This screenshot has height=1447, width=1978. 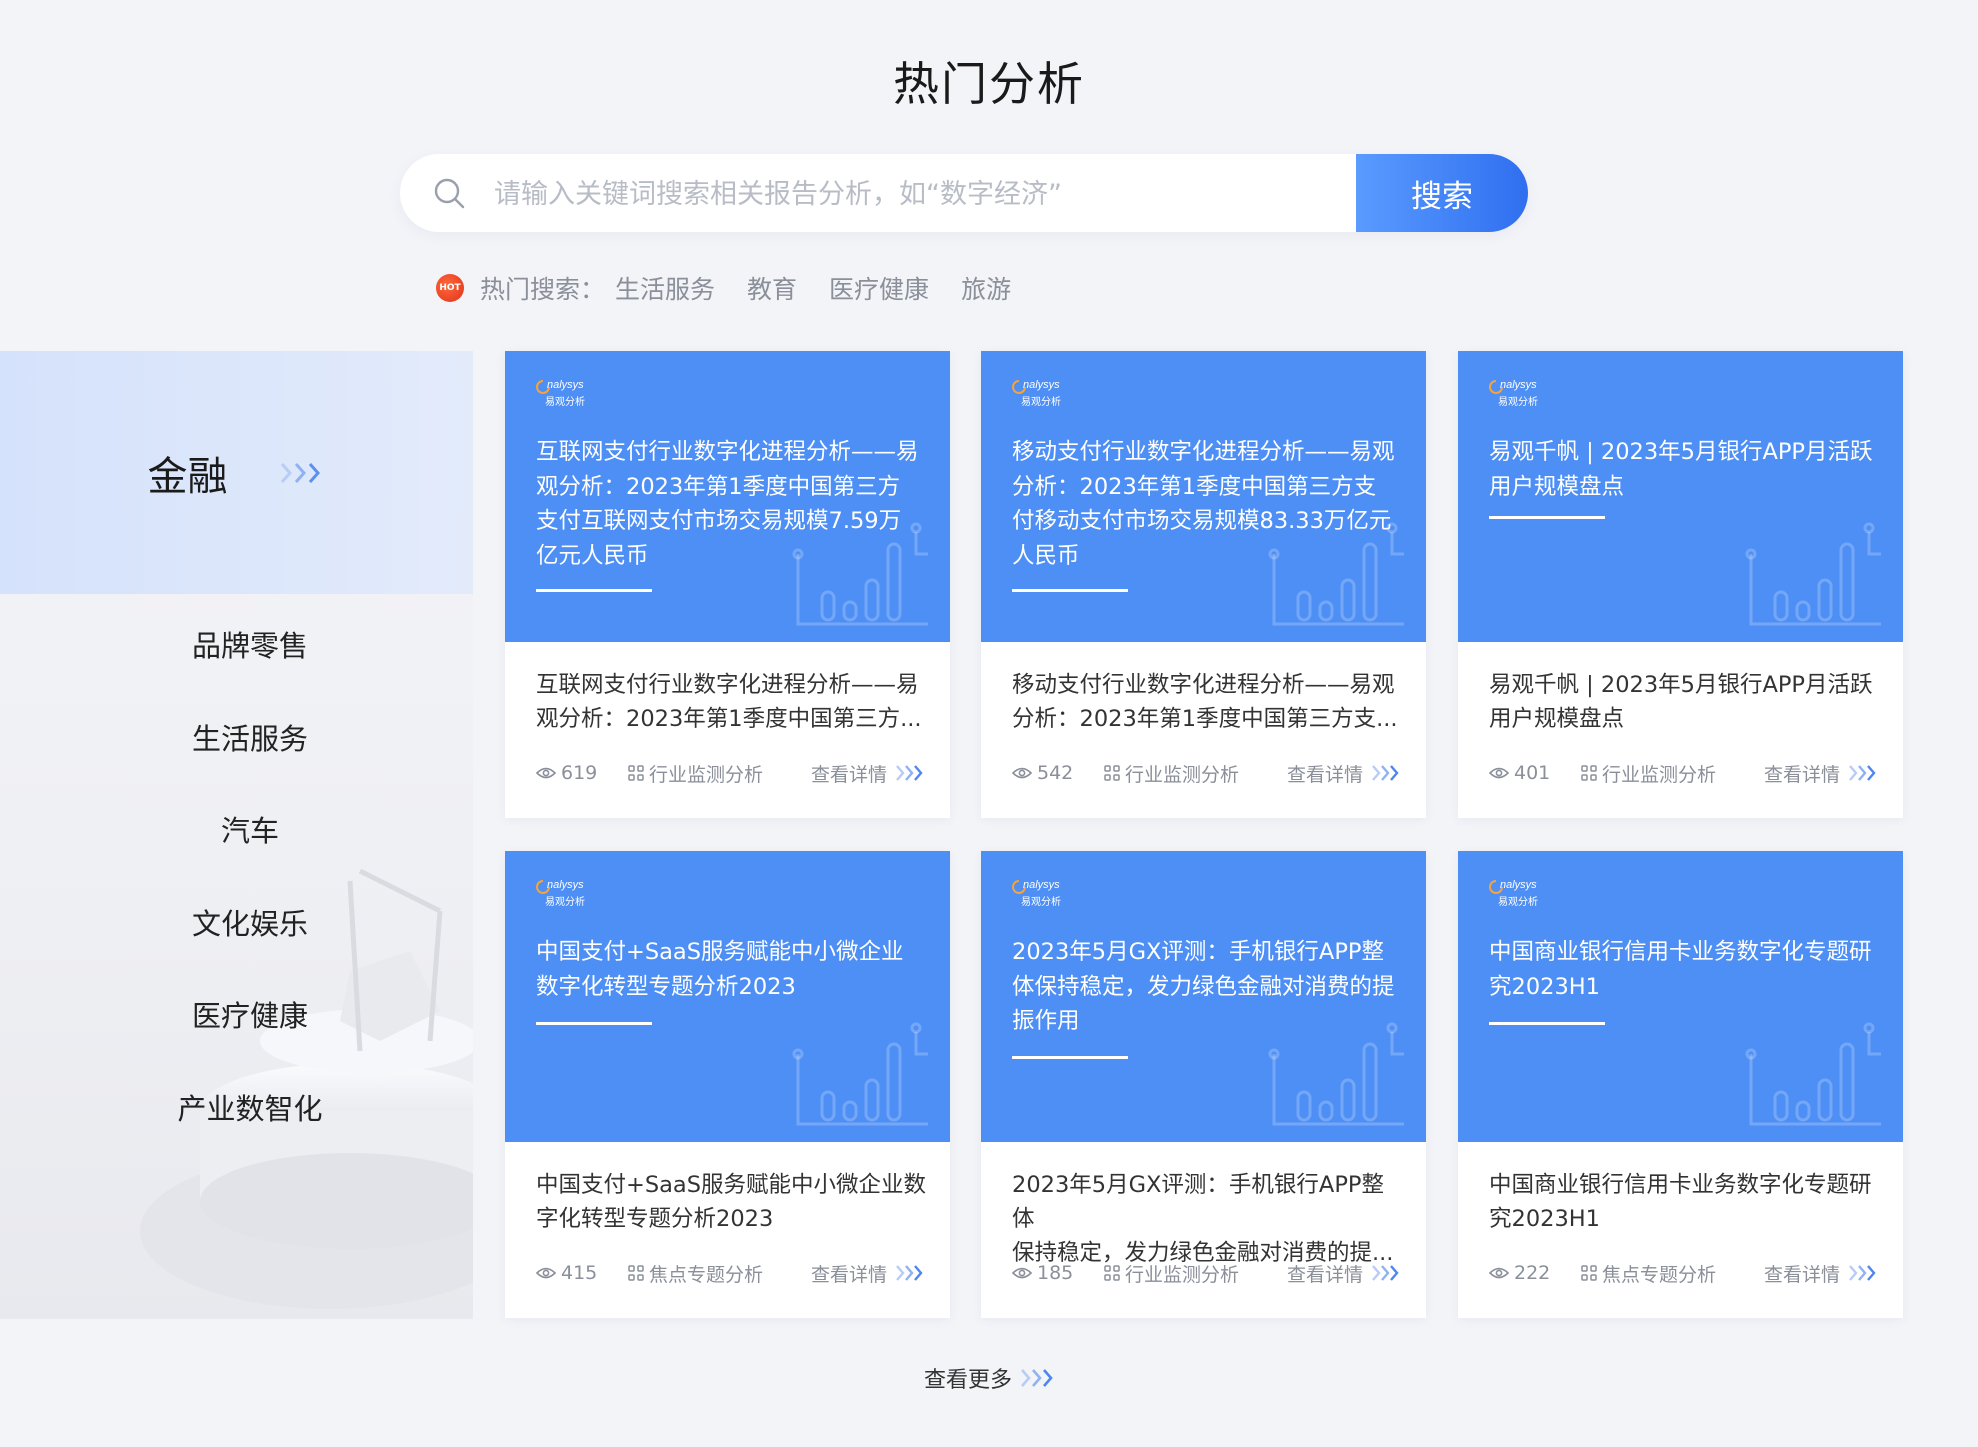 I want to click on report-description: 中国商业银行信用卡业务数字化专题研 究2023H1, so click(x=1680, y=1202).